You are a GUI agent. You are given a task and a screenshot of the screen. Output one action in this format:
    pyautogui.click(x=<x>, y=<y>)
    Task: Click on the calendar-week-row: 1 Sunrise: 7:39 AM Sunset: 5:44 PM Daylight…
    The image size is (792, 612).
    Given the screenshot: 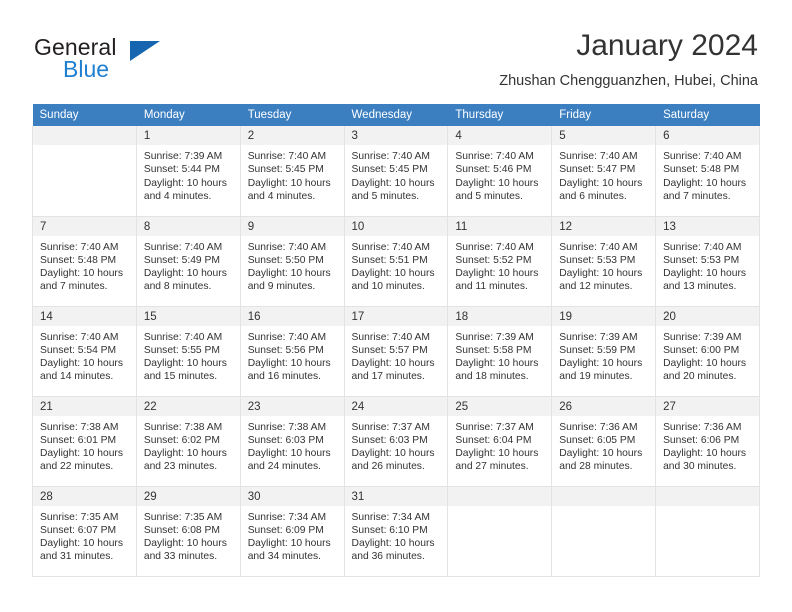 What is the action you would take?
    pyautogui.click(x=396, y=171)
    